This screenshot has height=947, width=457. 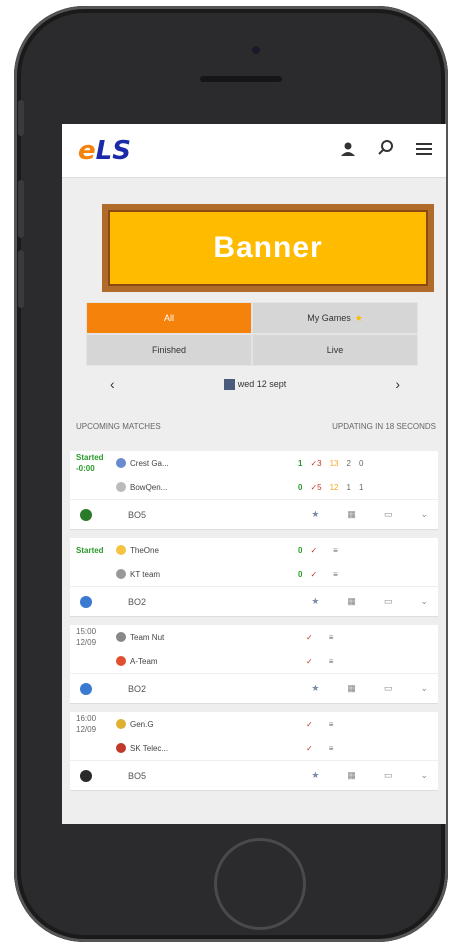 I want to click on search-icon, so click(x=386, y=150).